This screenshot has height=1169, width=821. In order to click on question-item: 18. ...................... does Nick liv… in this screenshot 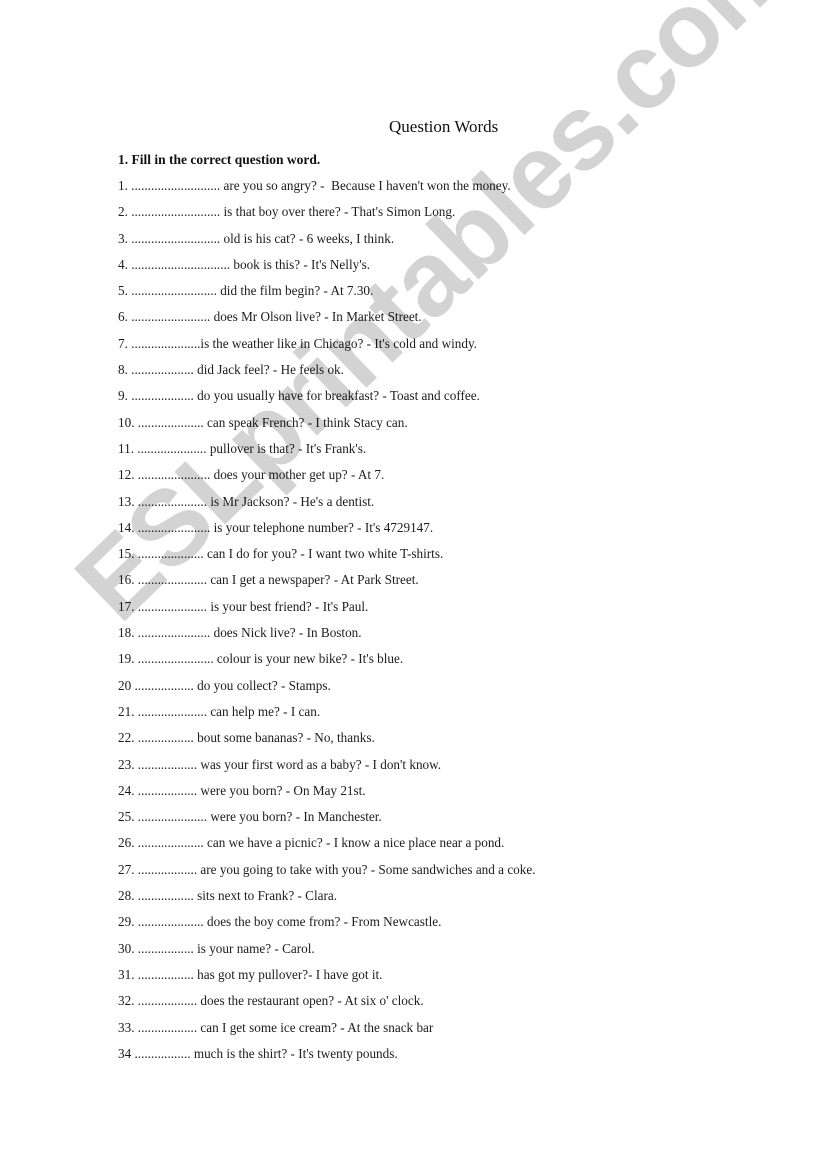, I will do `click(240, 633)`.